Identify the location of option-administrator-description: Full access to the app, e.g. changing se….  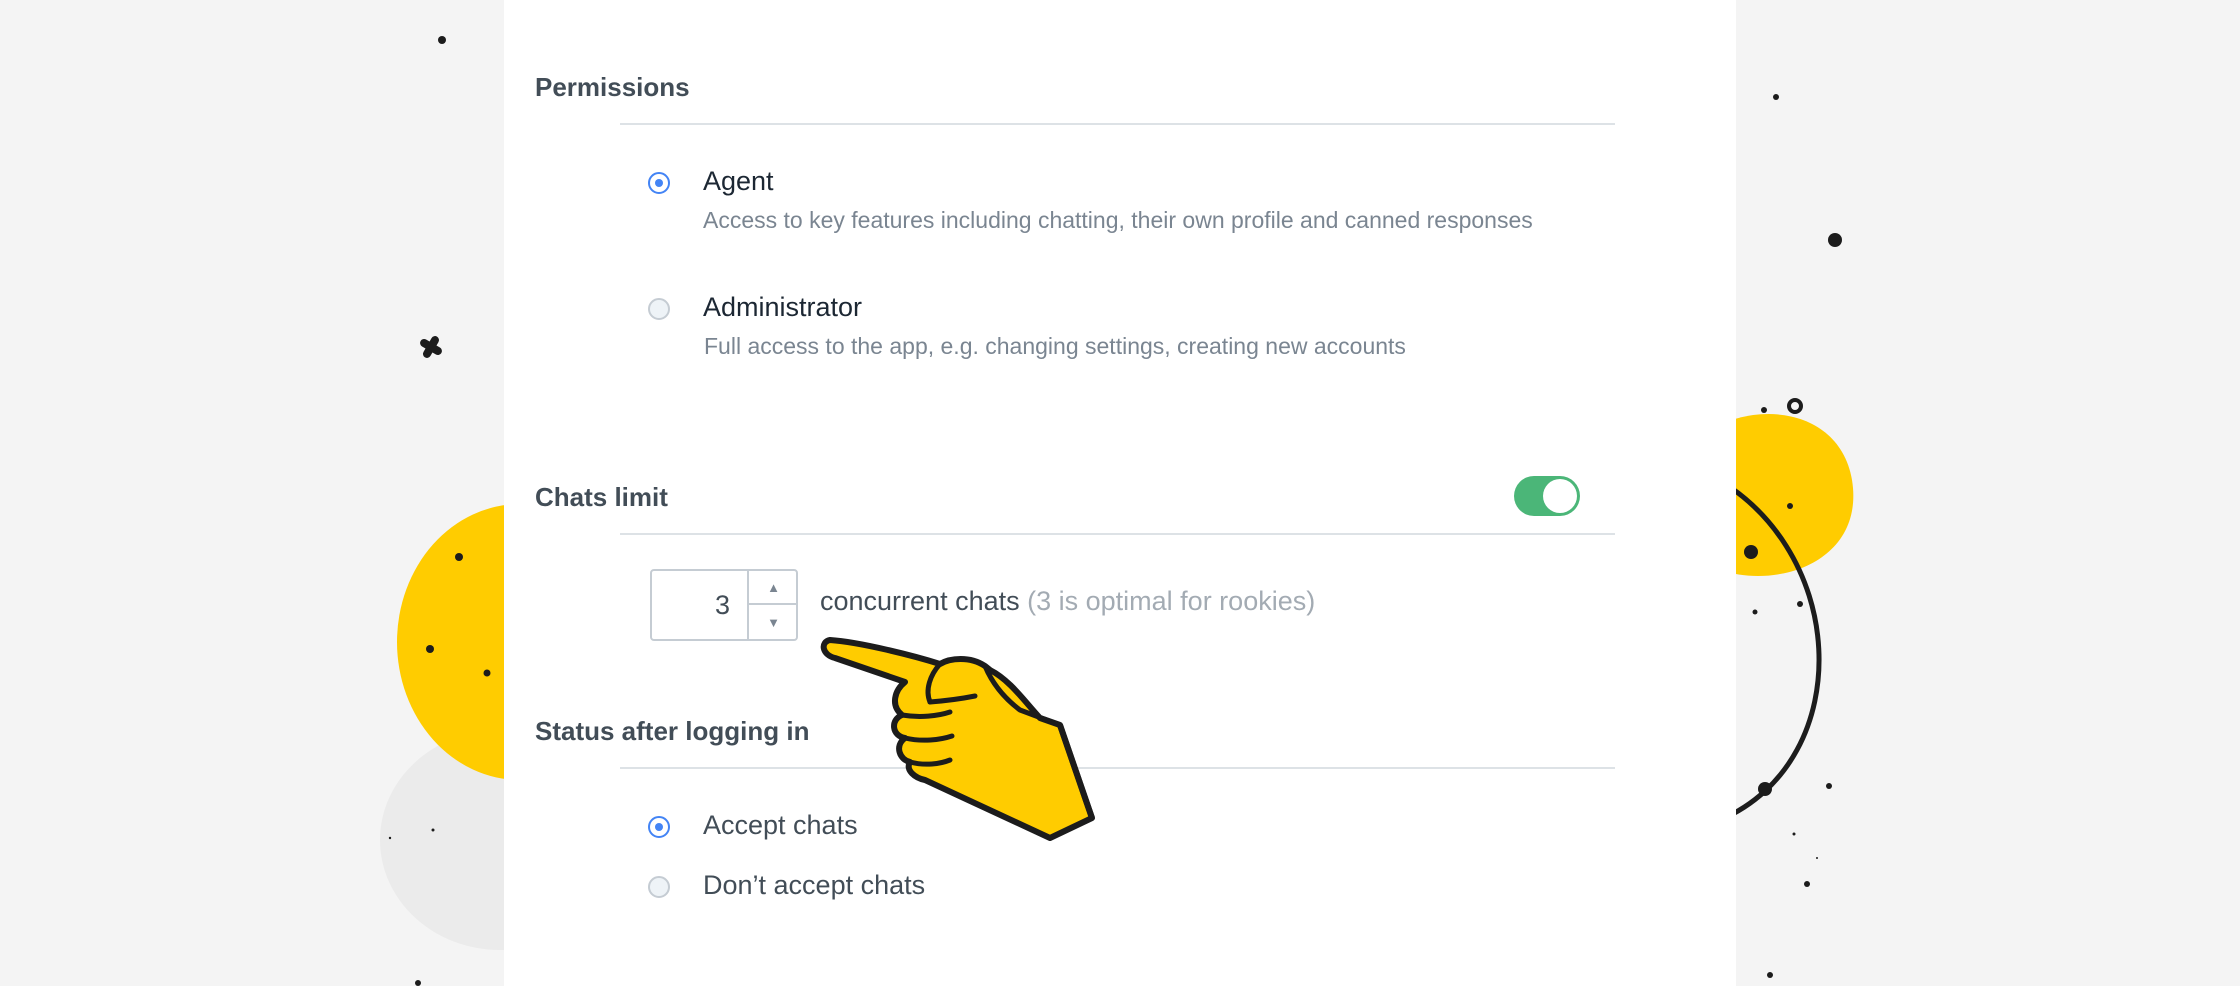
(1055, 346).